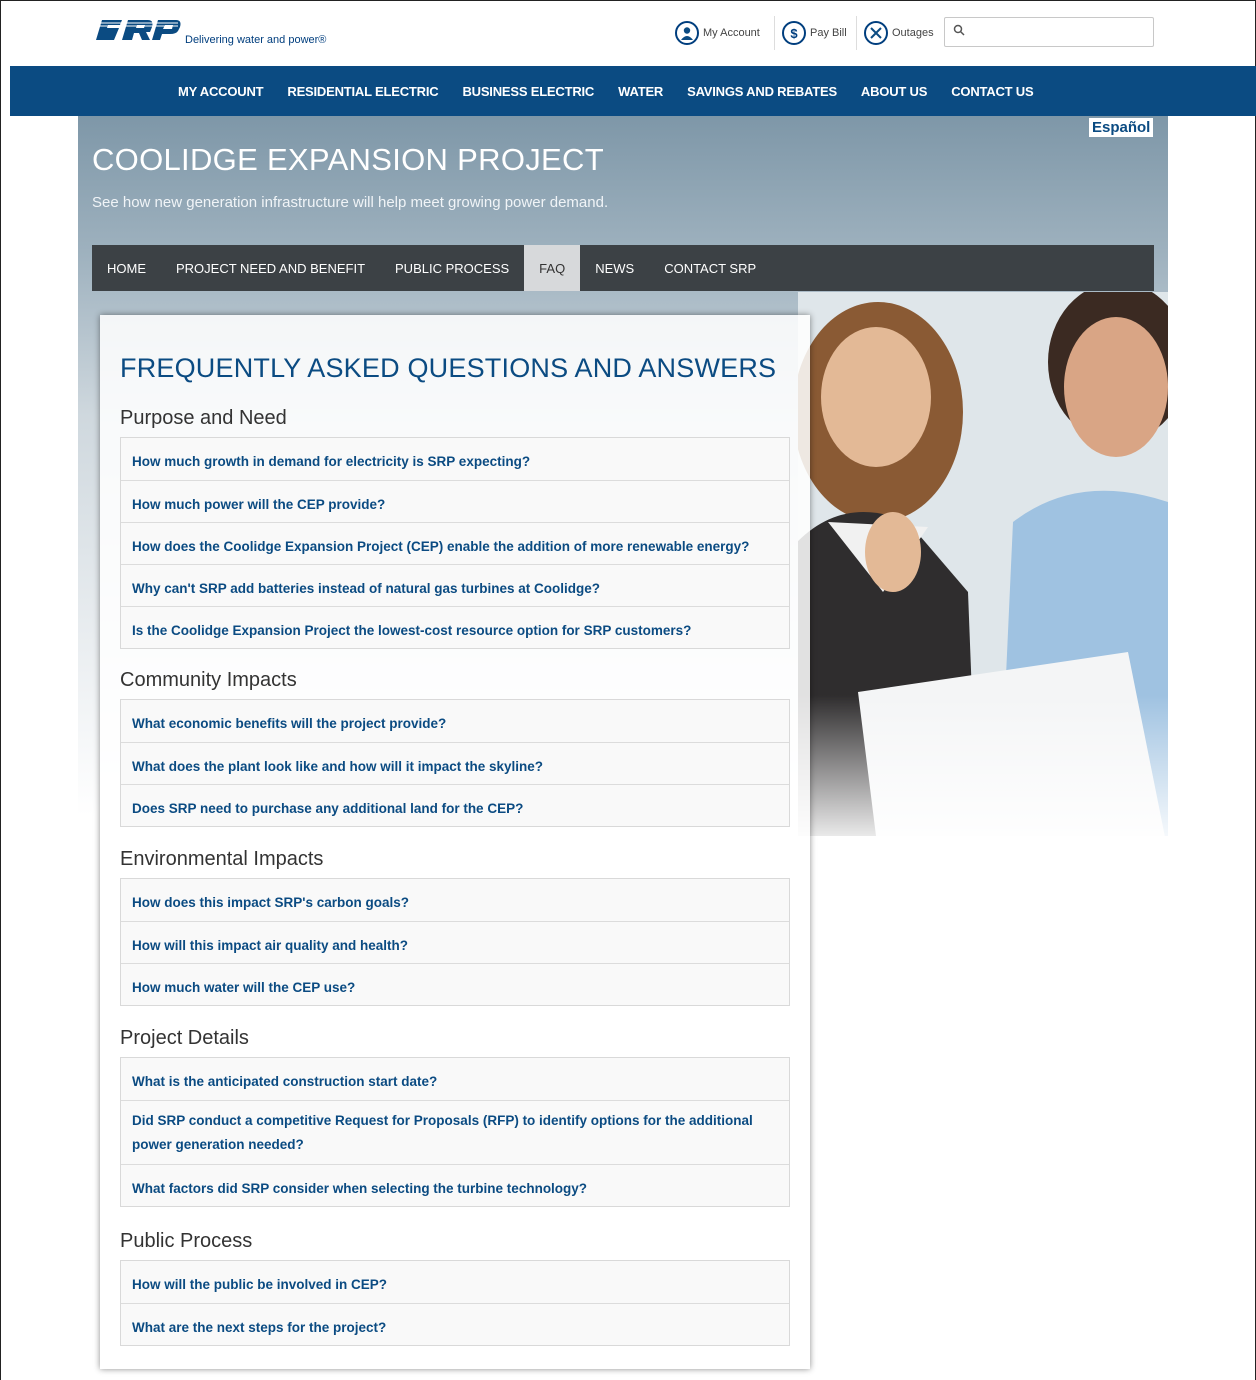 The height and width of the screenshot is (1380, 1256). What do you see at coordinates (222, 859) in the screenshot?
I see `section-heading: Environmental Impacts` at bounding box center [222, 859].